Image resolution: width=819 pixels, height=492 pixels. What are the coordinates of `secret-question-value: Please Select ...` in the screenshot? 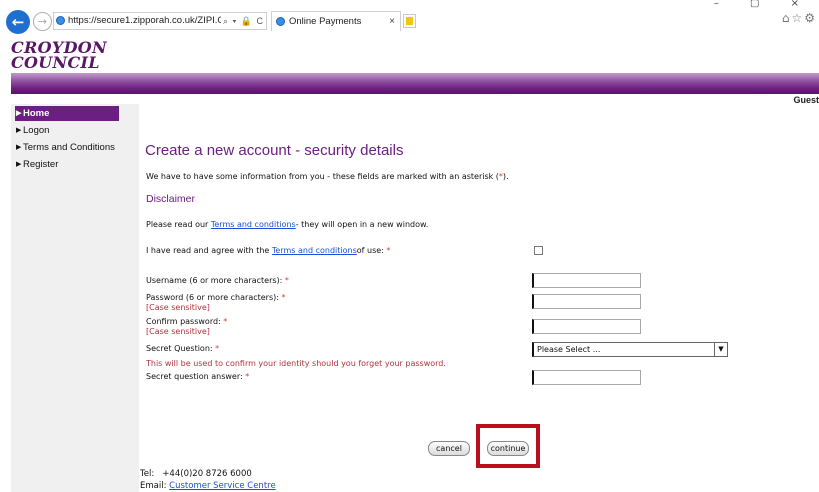 It's located at (569, 349).